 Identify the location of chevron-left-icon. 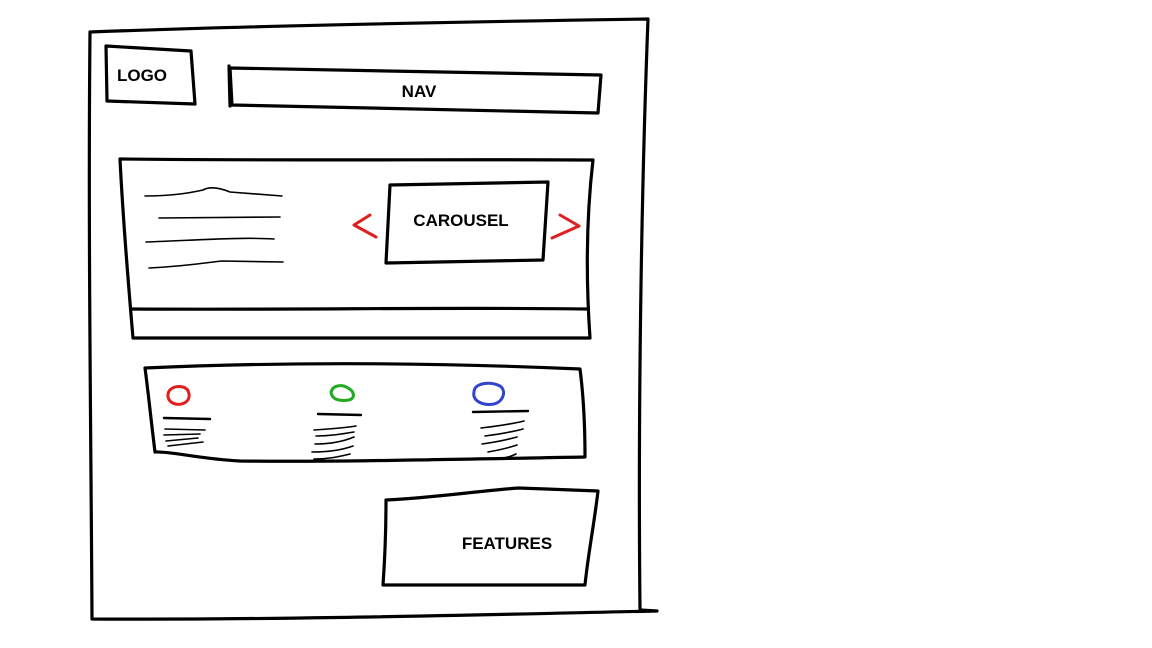
(365, 226).